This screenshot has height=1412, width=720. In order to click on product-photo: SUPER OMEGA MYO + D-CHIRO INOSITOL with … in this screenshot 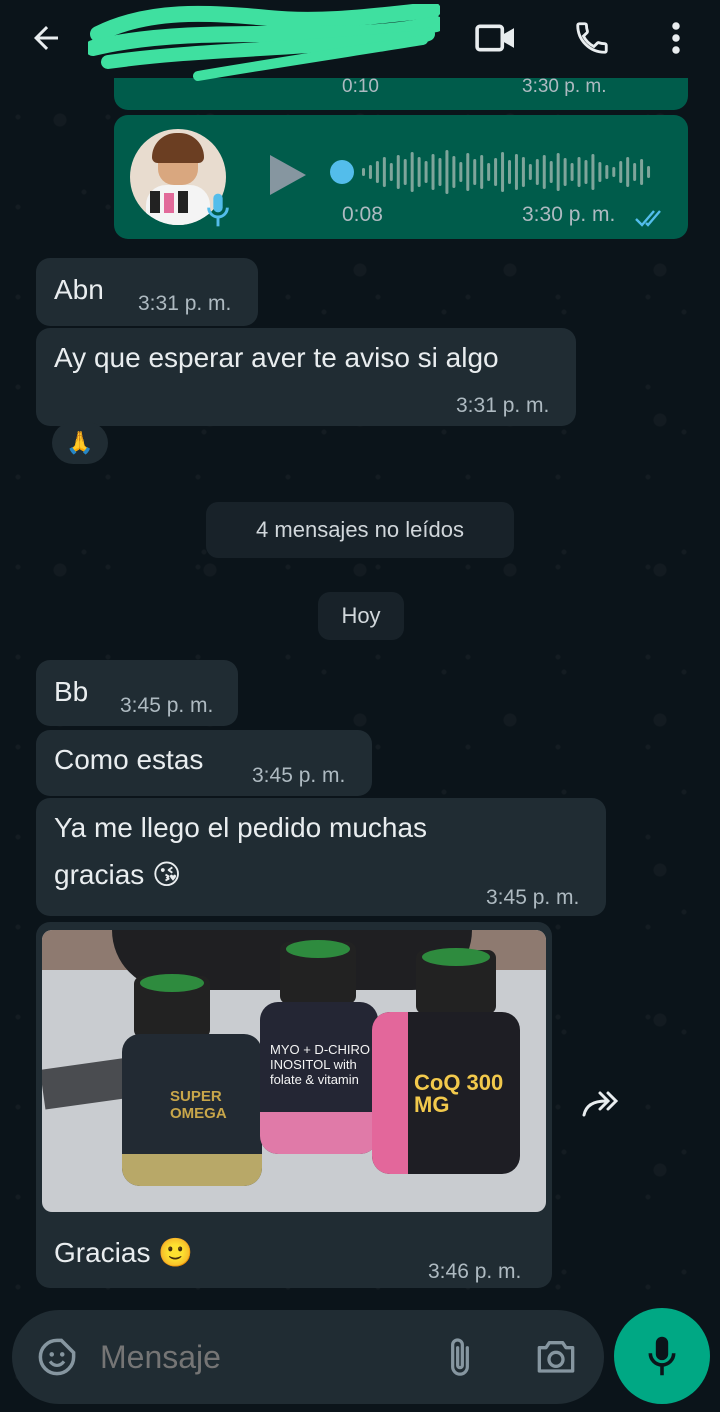, I will do `click(294, 1071)`.